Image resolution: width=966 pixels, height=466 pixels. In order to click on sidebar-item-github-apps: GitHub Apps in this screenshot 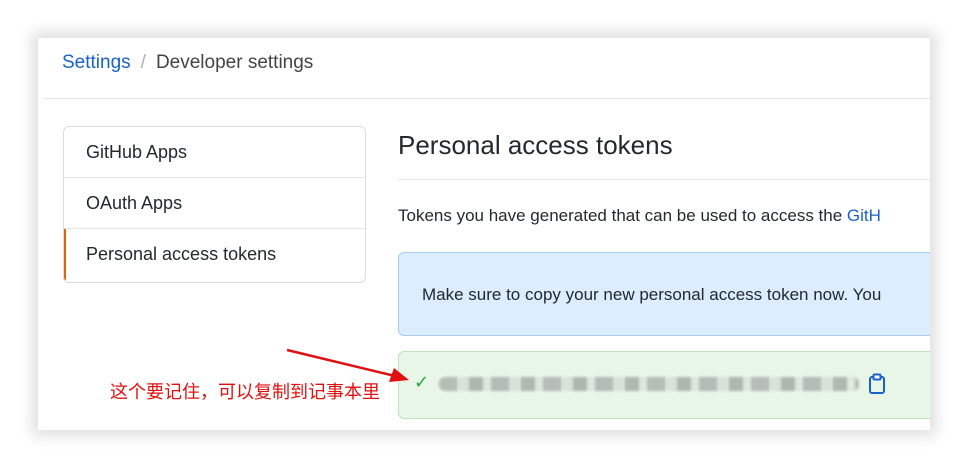, I will do `click(214, 152)`.